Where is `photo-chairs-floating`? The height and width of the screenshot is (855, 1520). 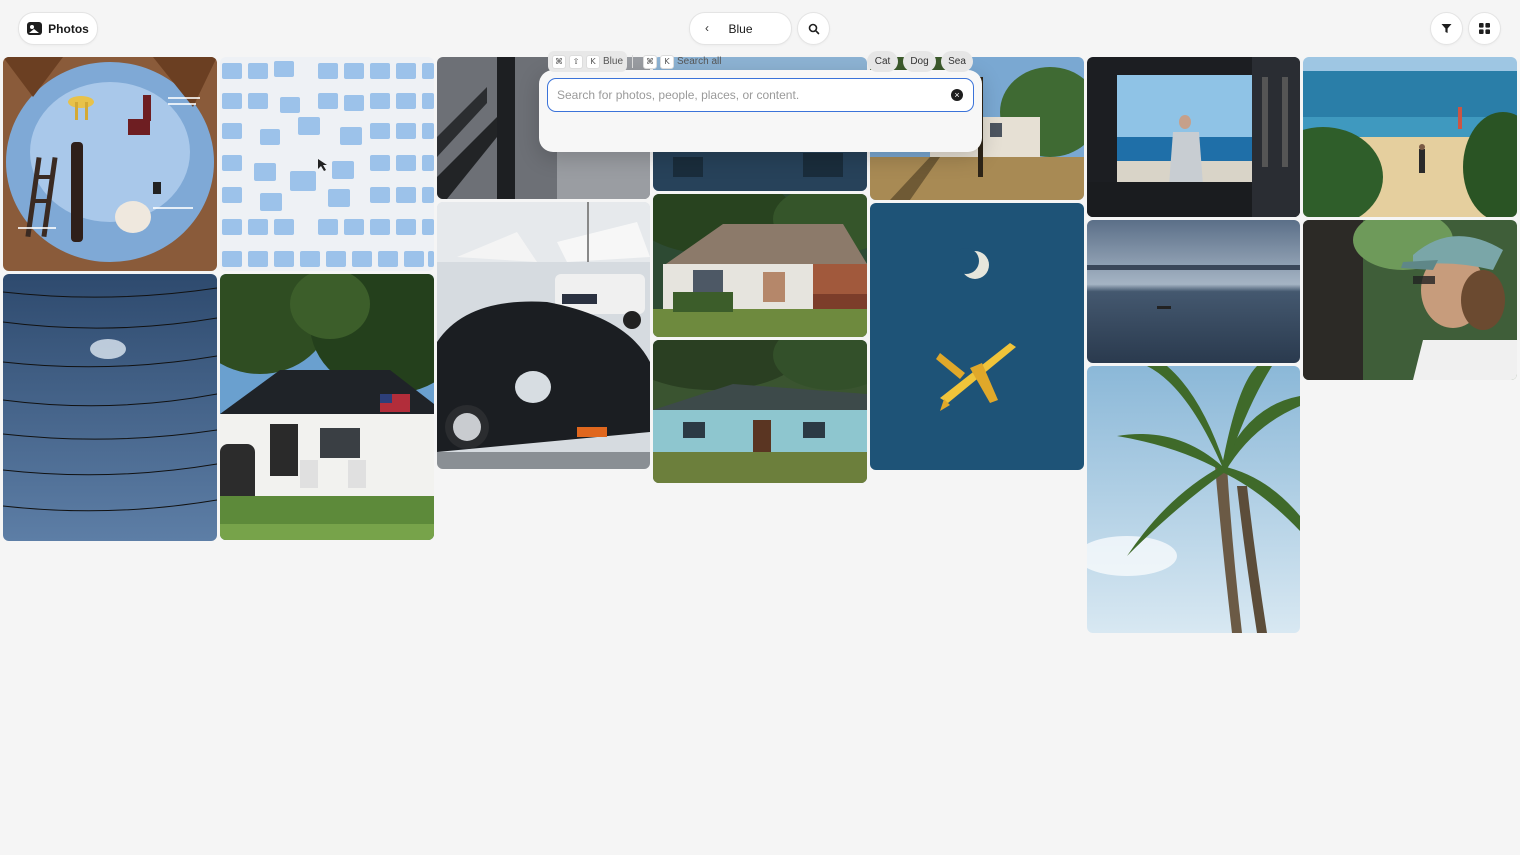
photo-chairs-floating is located at coordinates (110, 164).